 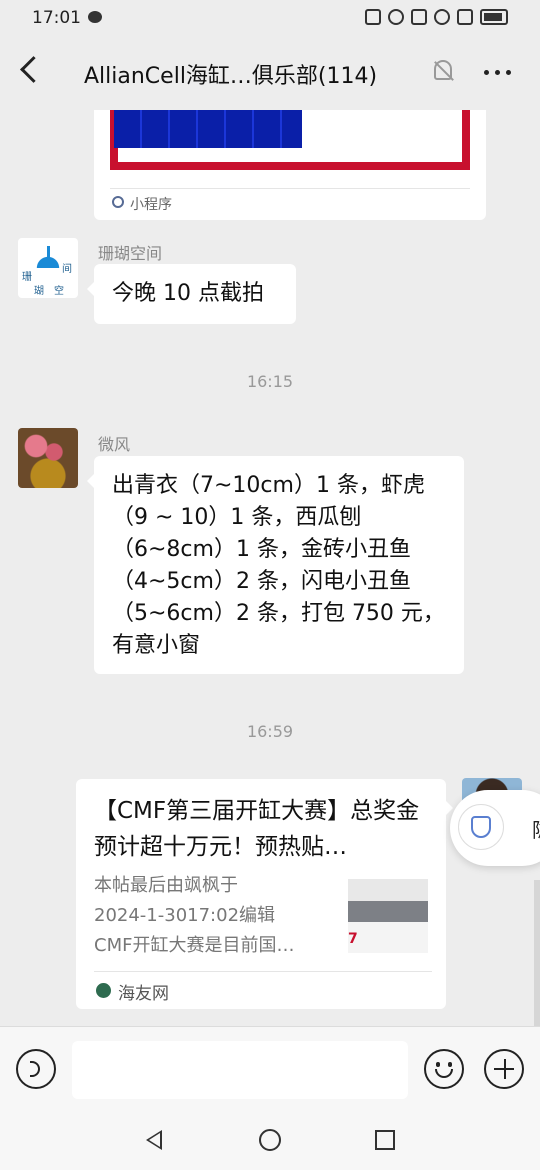 What do you see at coordinates (237, 517) in the screenshot?
I see `message-line: （9 ~ 10）1 条，西瓜刨` at bounding box center [237, 517].